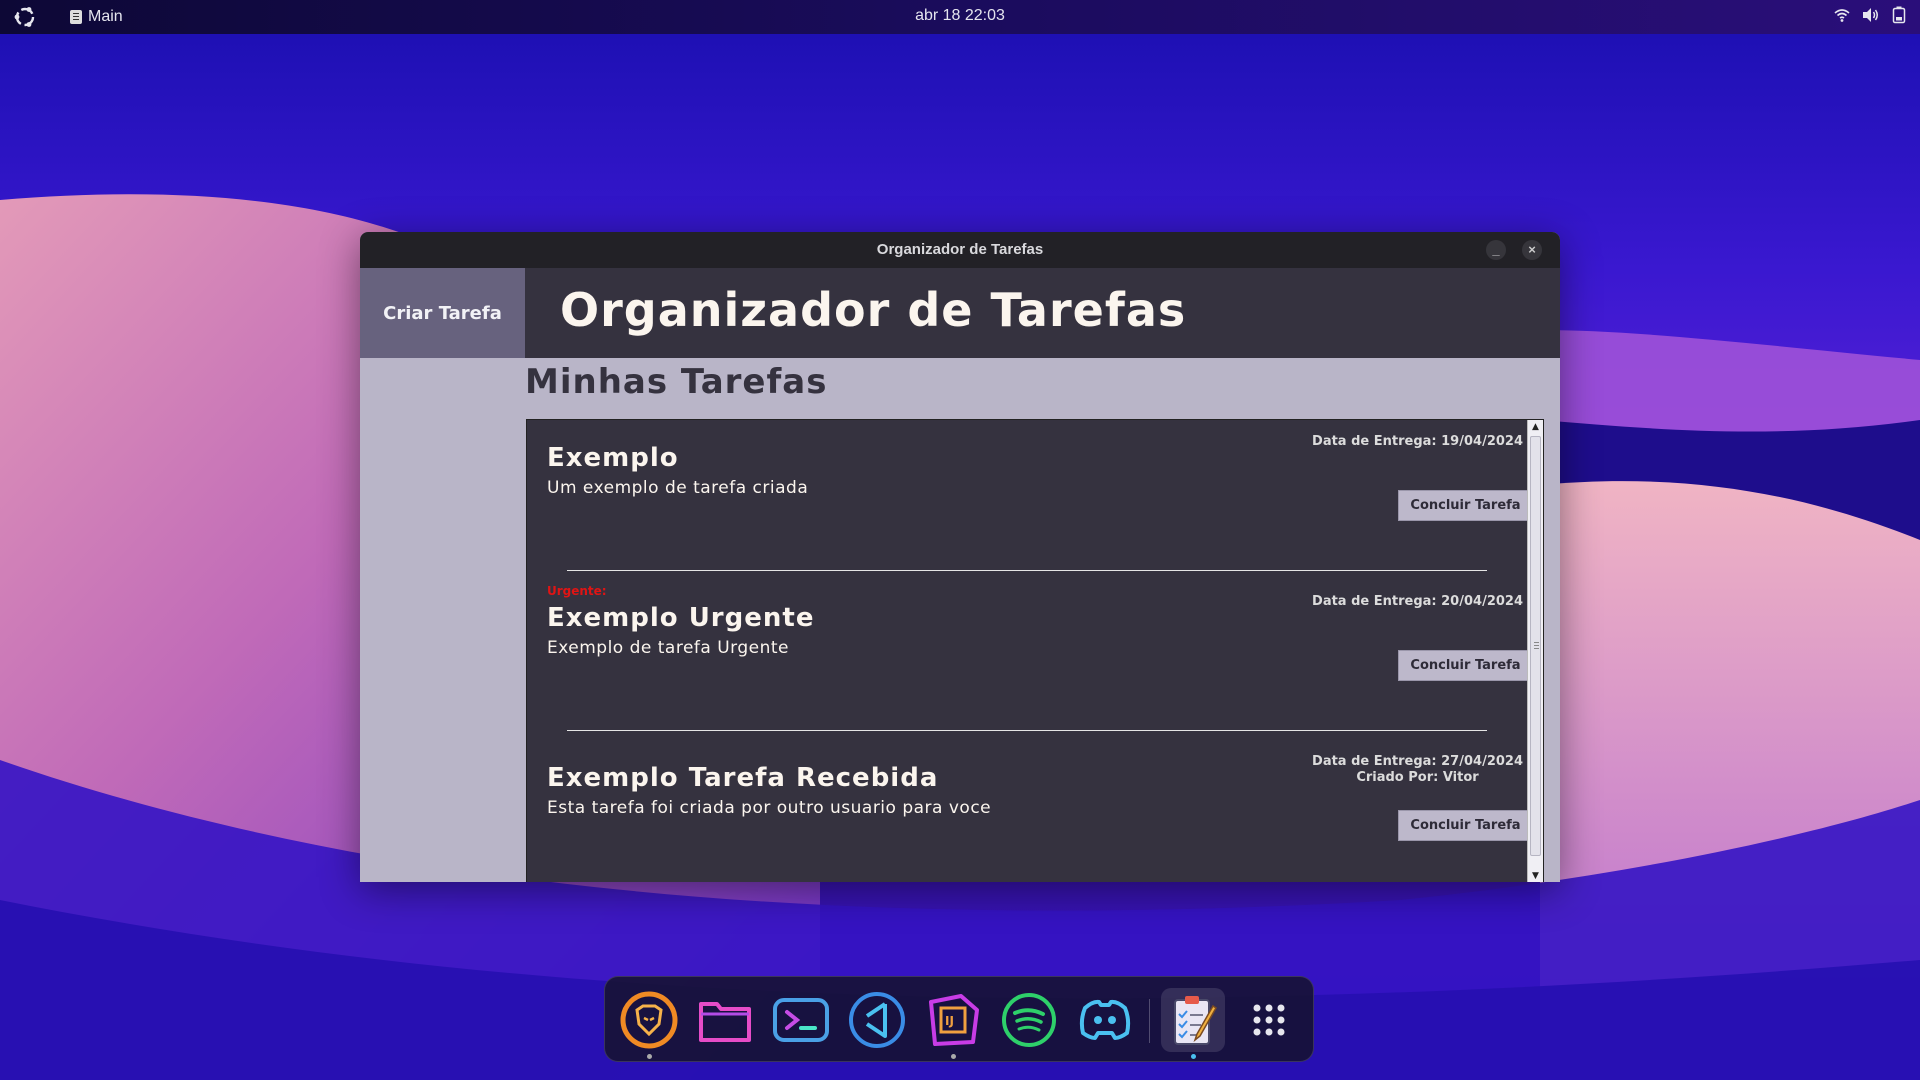 The image size is (1920, 1080). I want to click on system-tray, so click(1870, 15).